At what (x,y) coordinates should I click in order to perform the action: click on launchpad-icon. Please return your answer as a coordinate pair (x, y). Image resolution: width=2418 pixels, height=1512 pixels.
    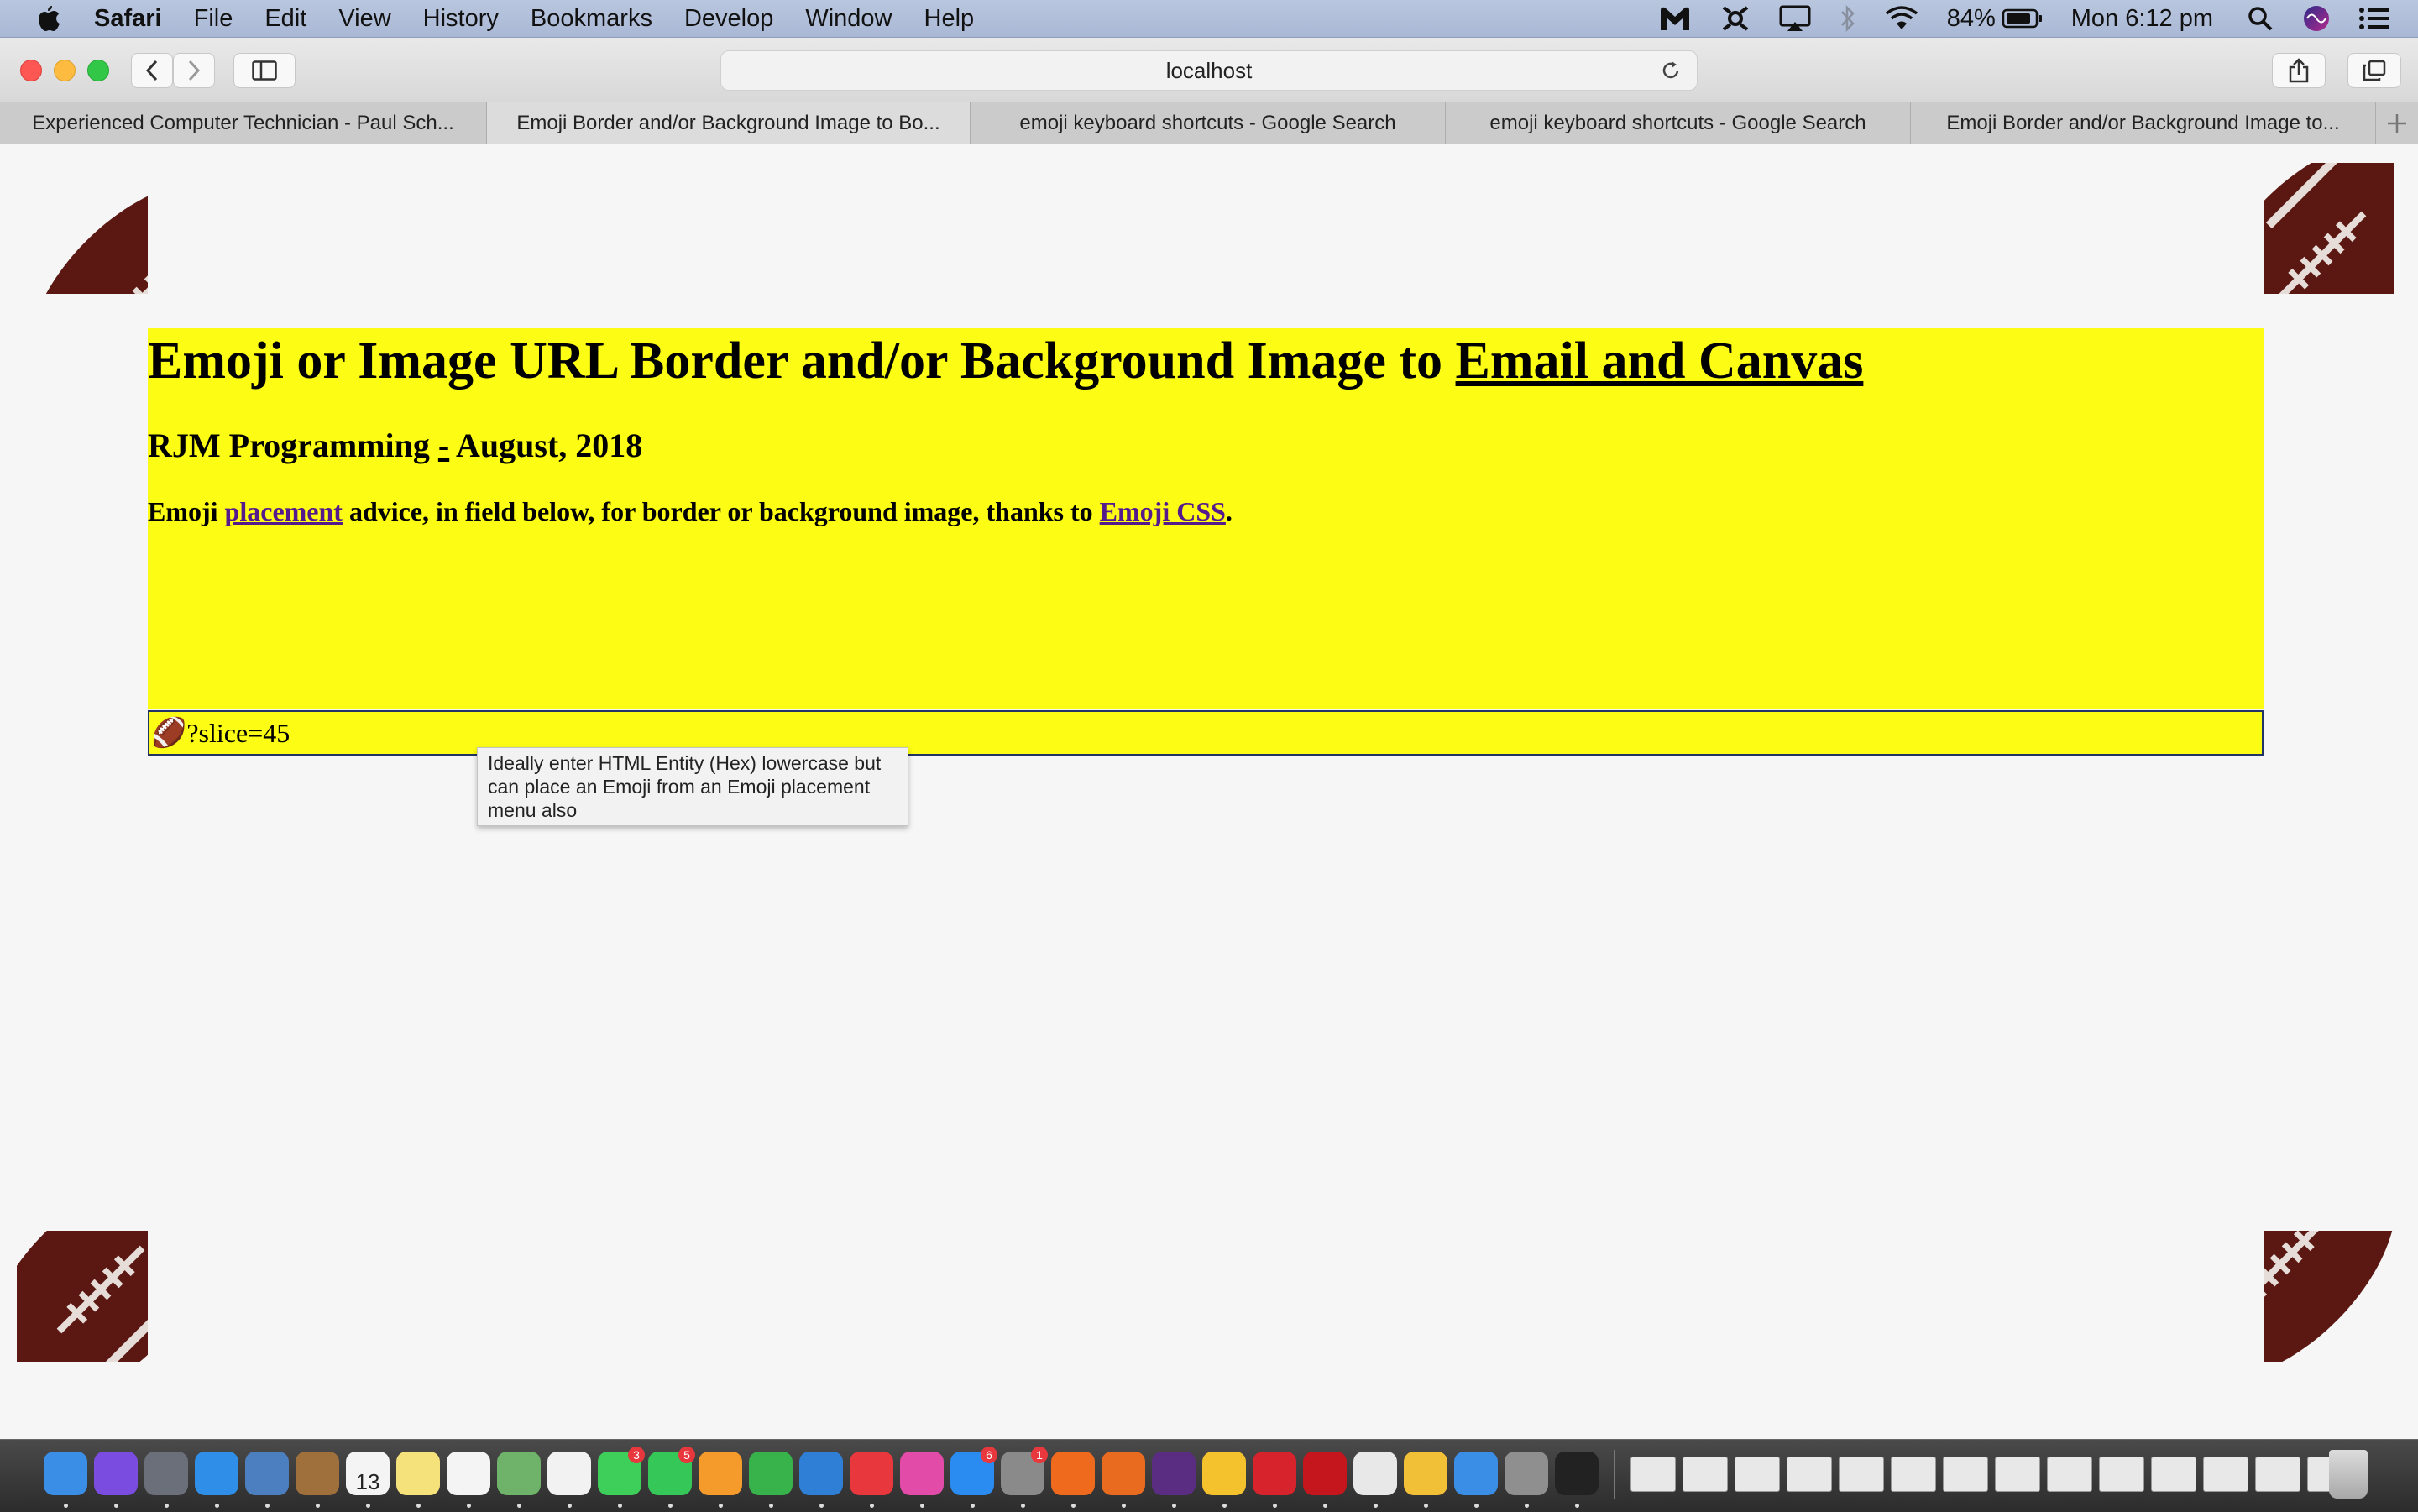
    Looking at the image, I should click on (166, 1473).